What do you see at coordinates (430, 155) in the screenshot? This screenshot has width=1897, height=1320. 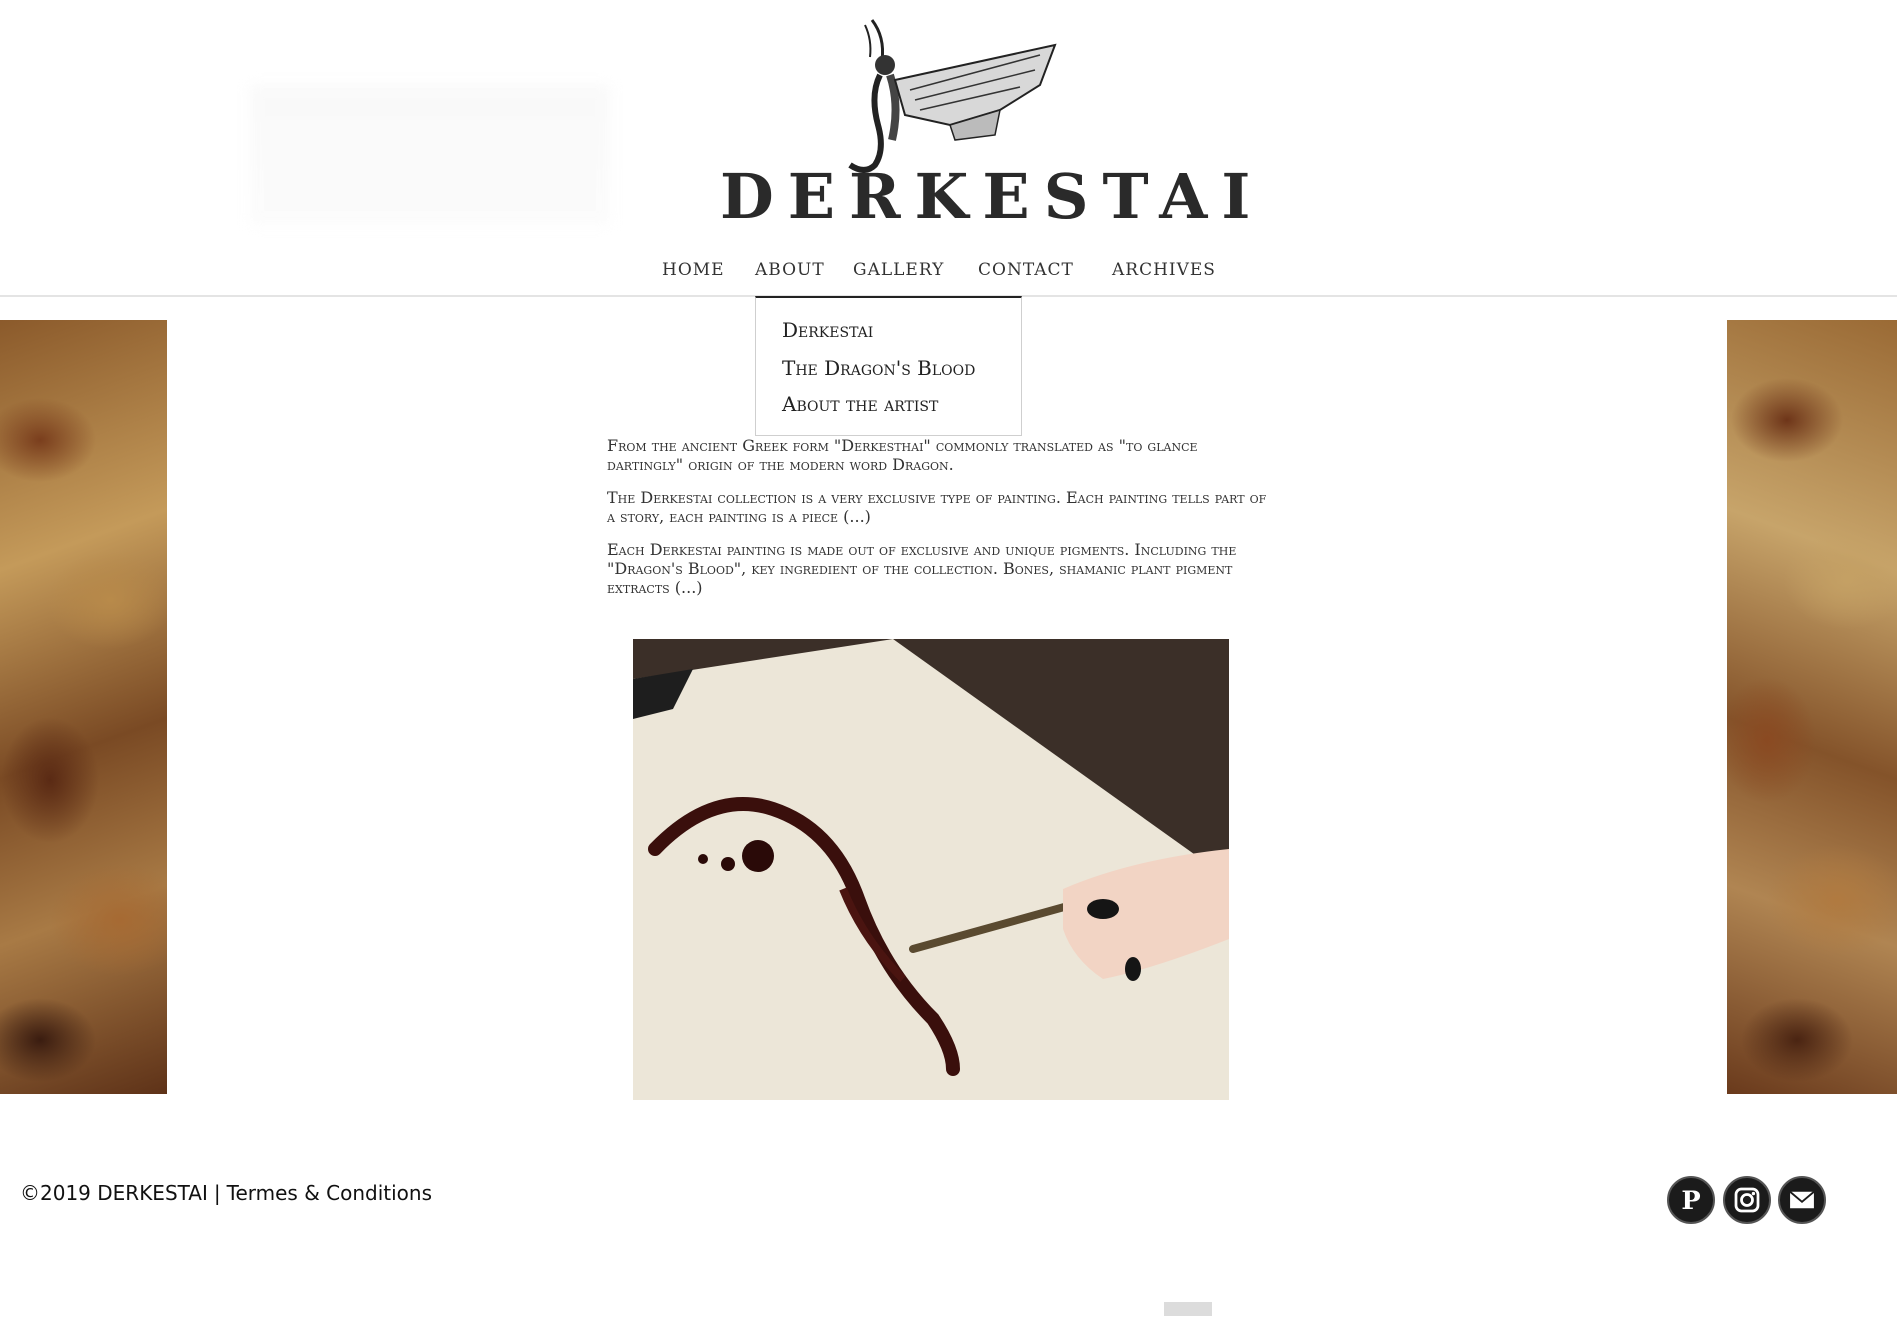 I see `header-ghost-block` at bounding box center [430, 155].